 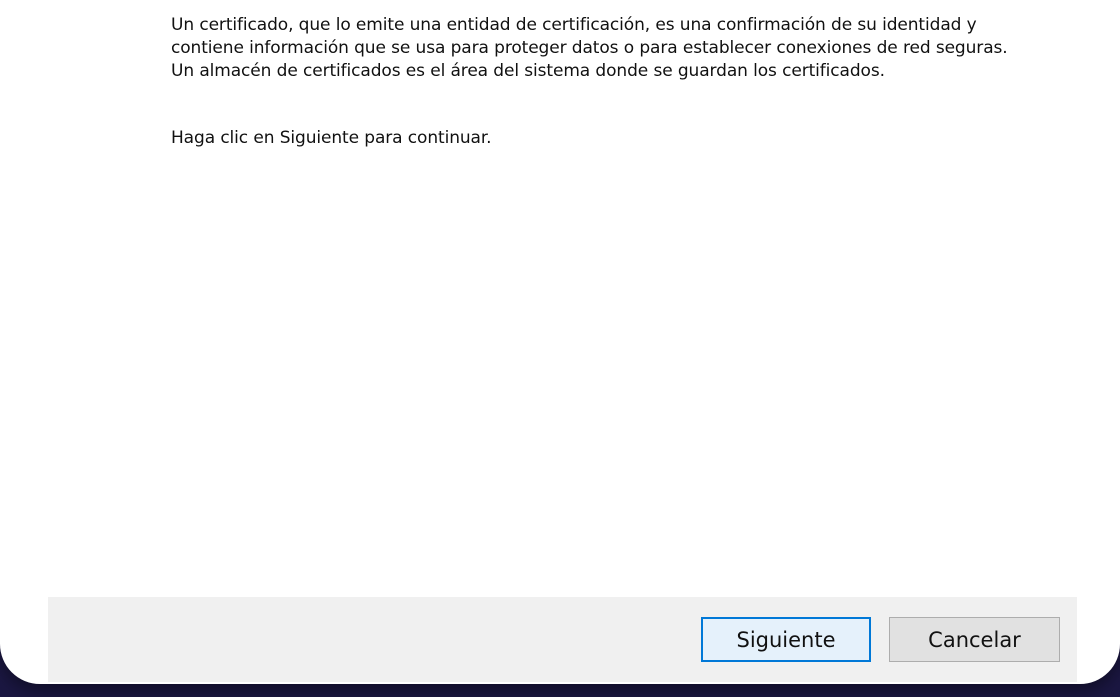 I want to click on next-button: Siguiente, so click(x=786, y=639).